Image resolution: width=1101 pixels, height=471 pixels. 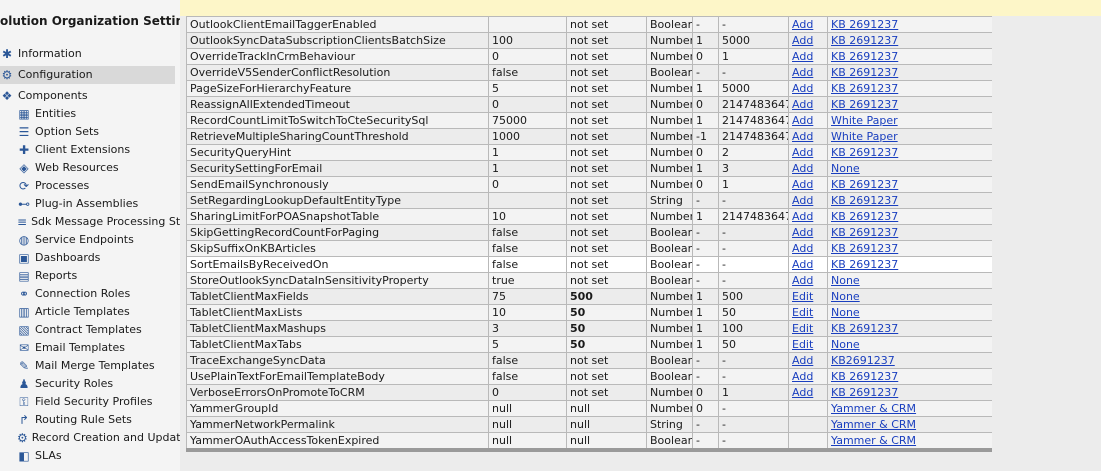 What do you see at coordinates (96, 384) in the screenshot?
I see `sidebar-item-security-roles: ♟ Security Roles` at bounding box center [96, 384].